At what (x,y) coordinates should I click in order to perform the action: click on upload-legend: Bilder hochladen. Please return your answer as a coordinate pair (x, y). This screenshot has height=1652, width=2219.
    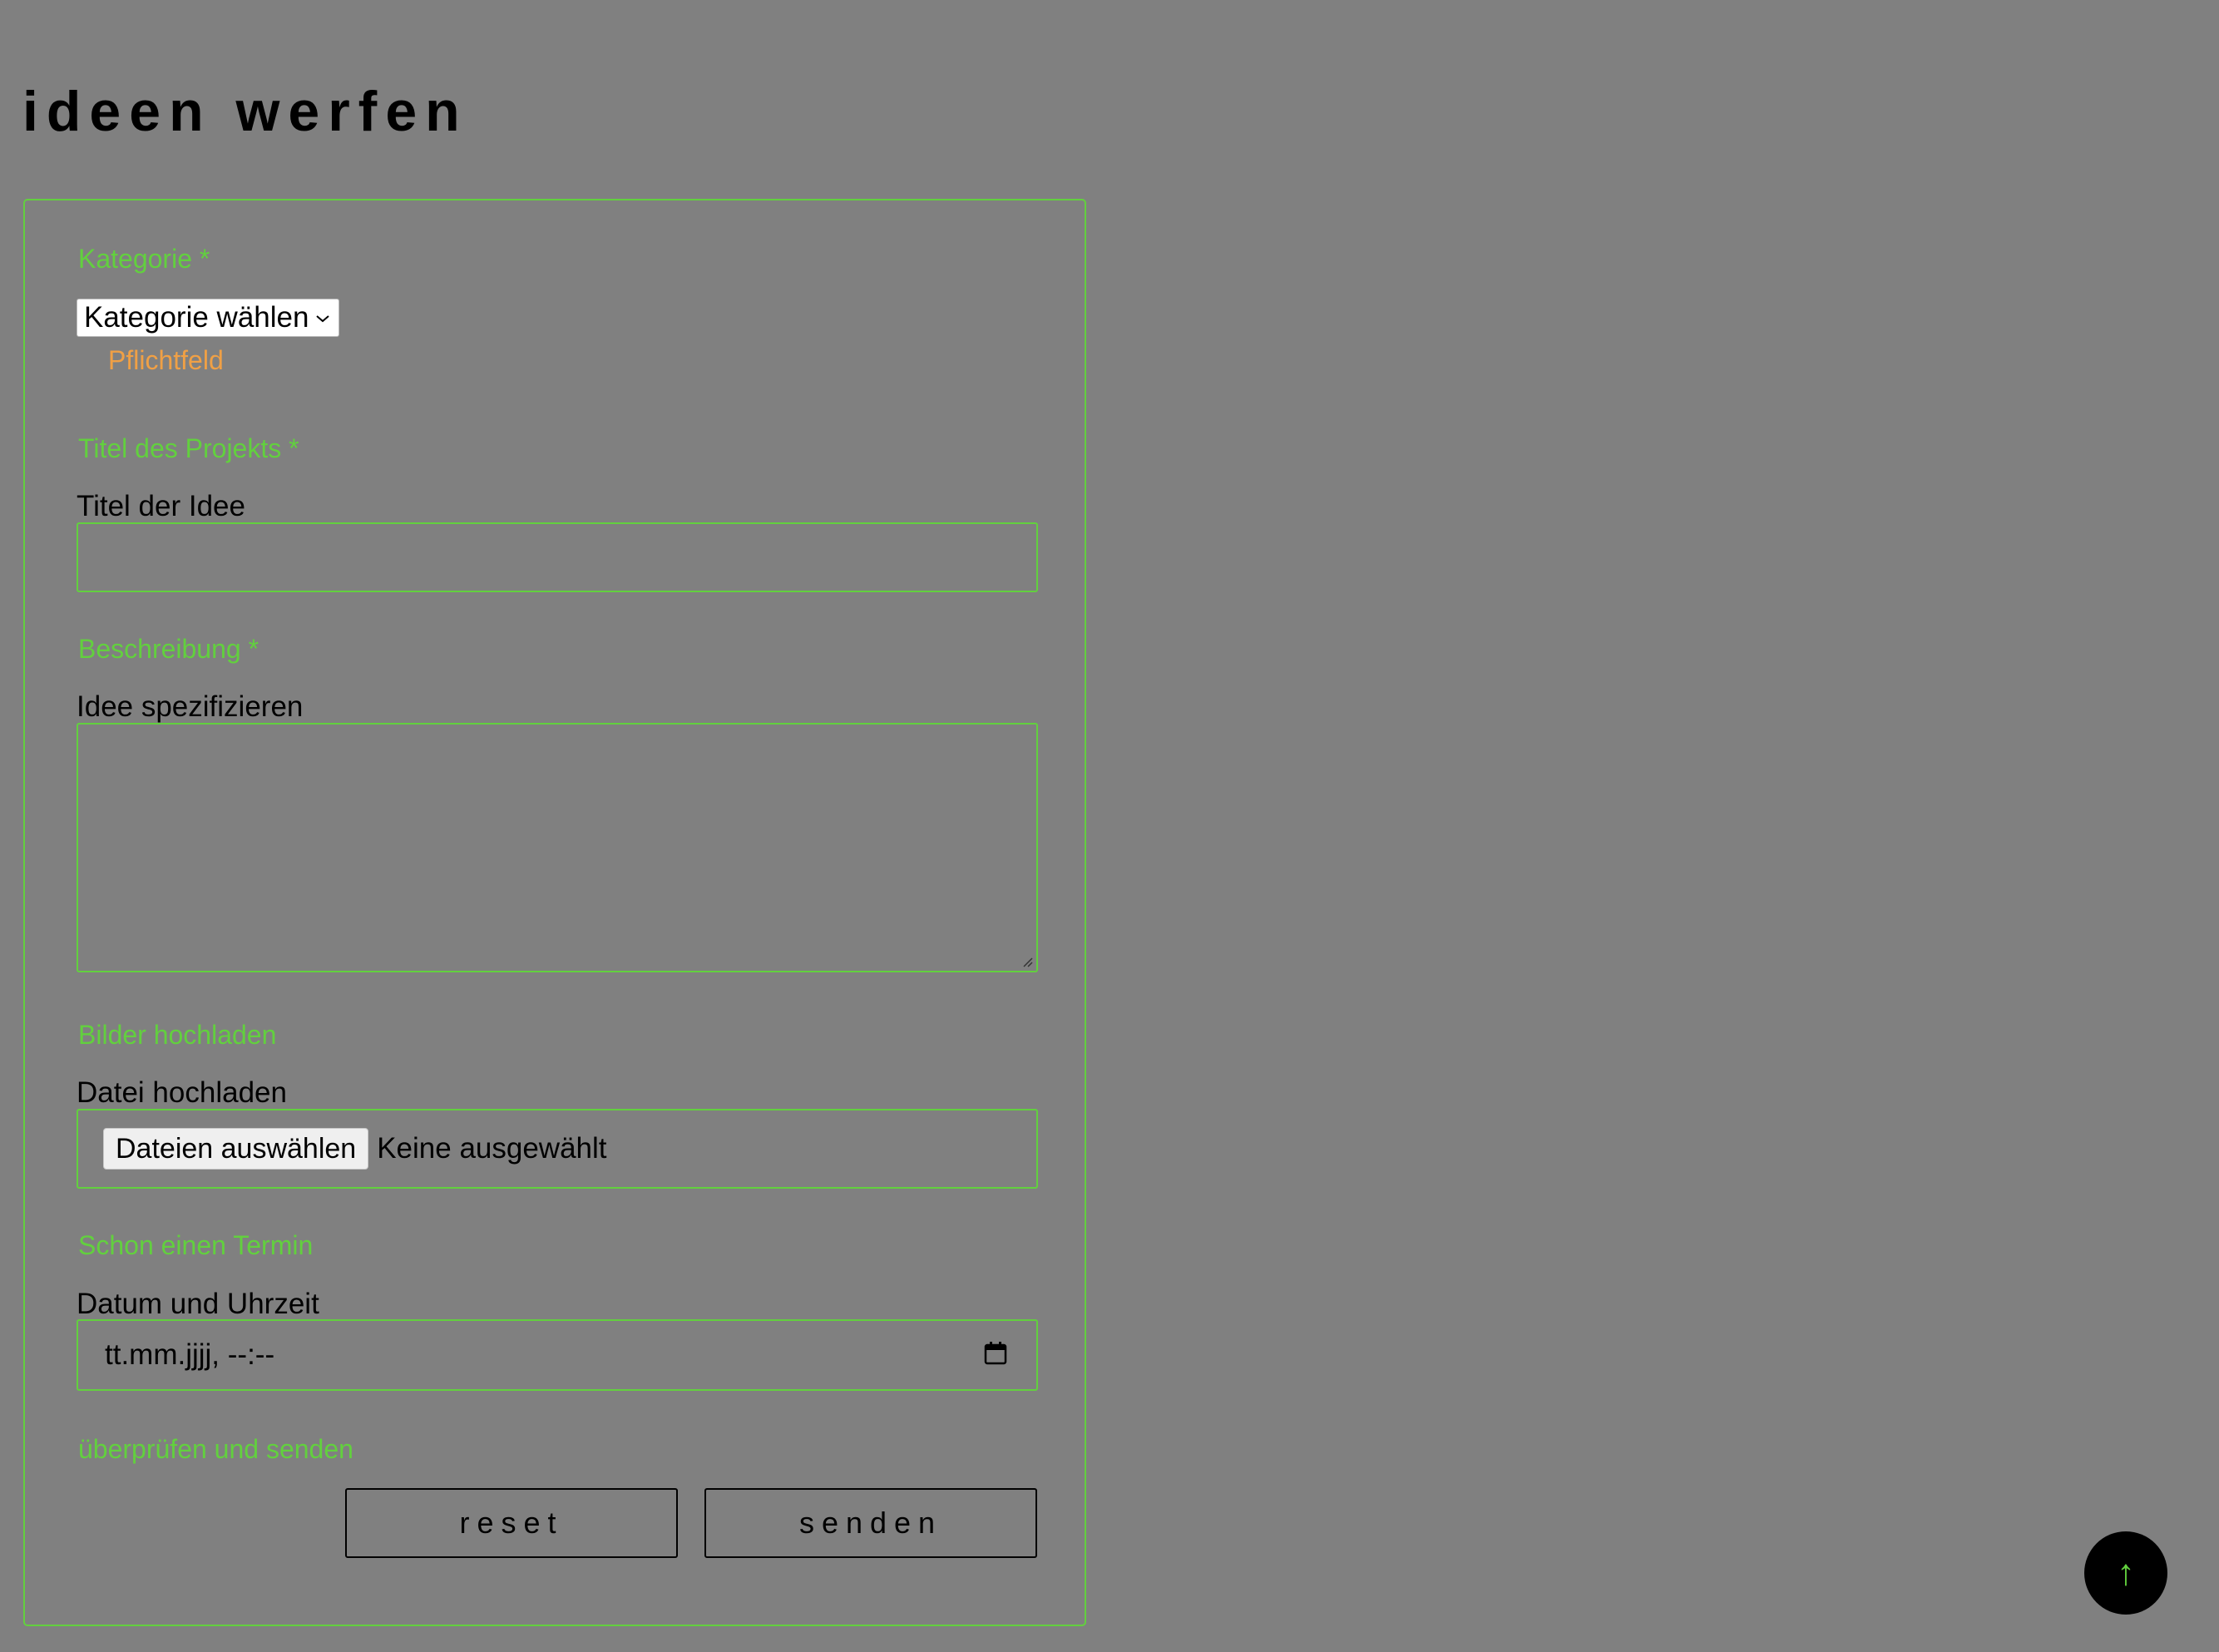
    Looking at the image, I should click on (177, 1035).